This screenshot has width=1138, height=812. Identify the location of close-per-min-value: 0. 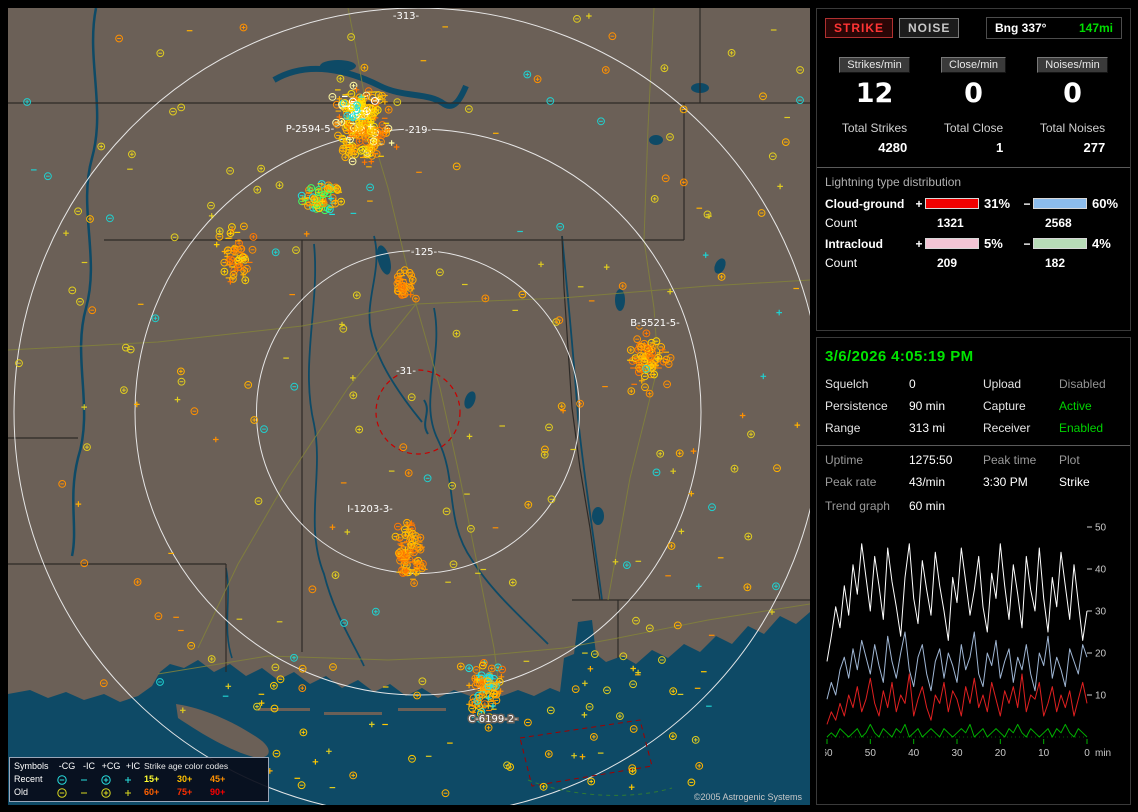
(973, 93).